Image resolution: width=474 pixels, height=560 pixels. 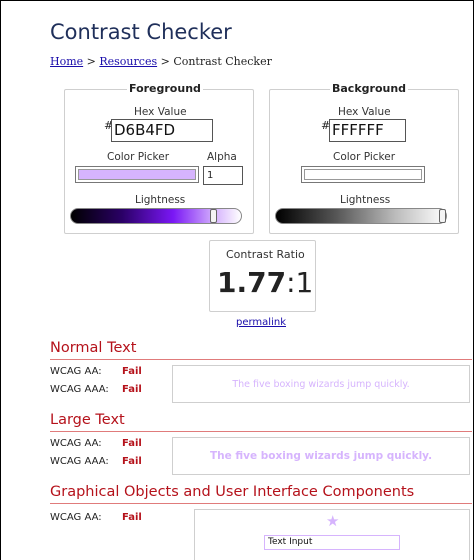 I want to click on foreground-alpha-input: 1, so click(x=223, y=175).